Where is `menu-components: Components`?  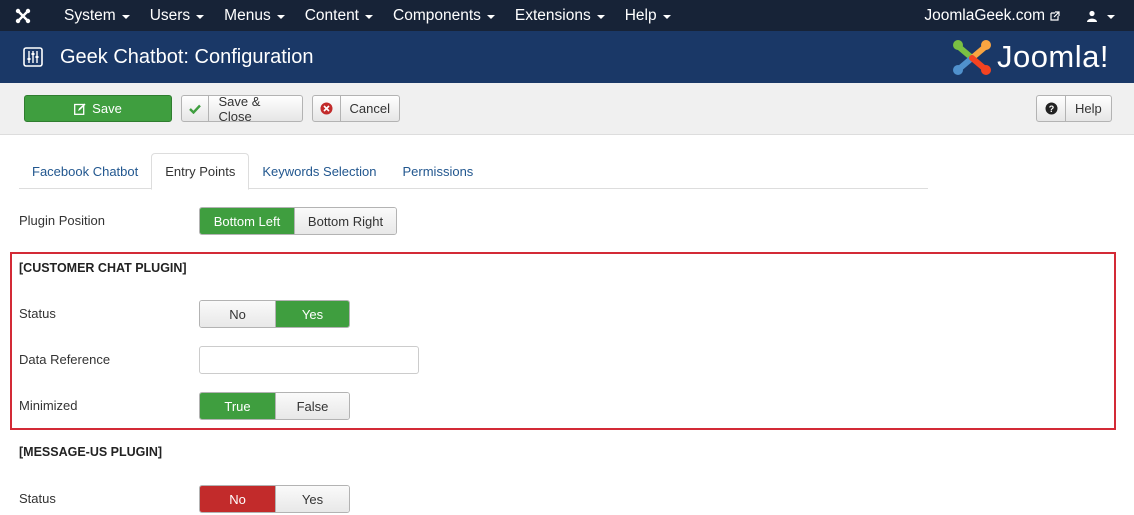 menu-components: Components is located at coordinates (444, 15).